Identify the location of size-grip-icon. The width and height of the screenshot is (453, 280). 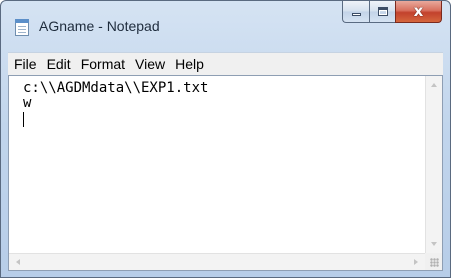
(433, 261).